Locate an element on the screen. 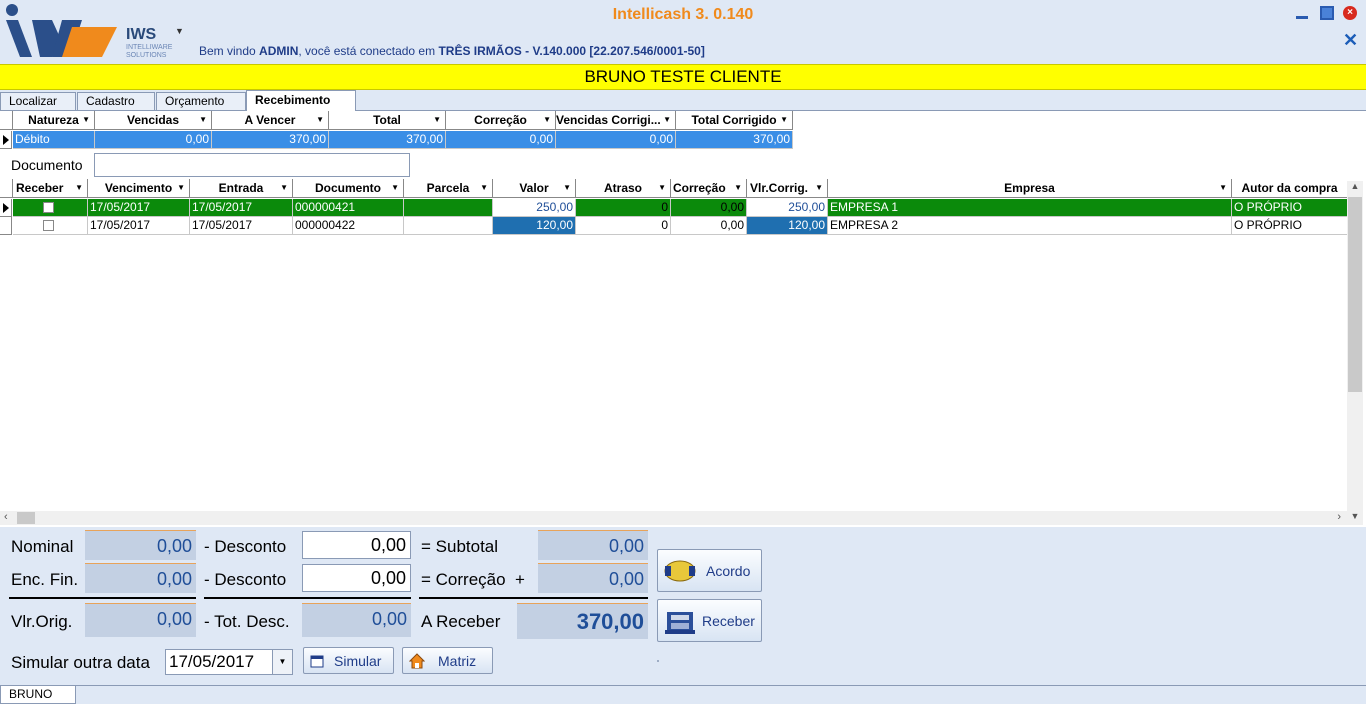  cell-autor: O PRÓPRIO is located at coordinates (1289, 226).